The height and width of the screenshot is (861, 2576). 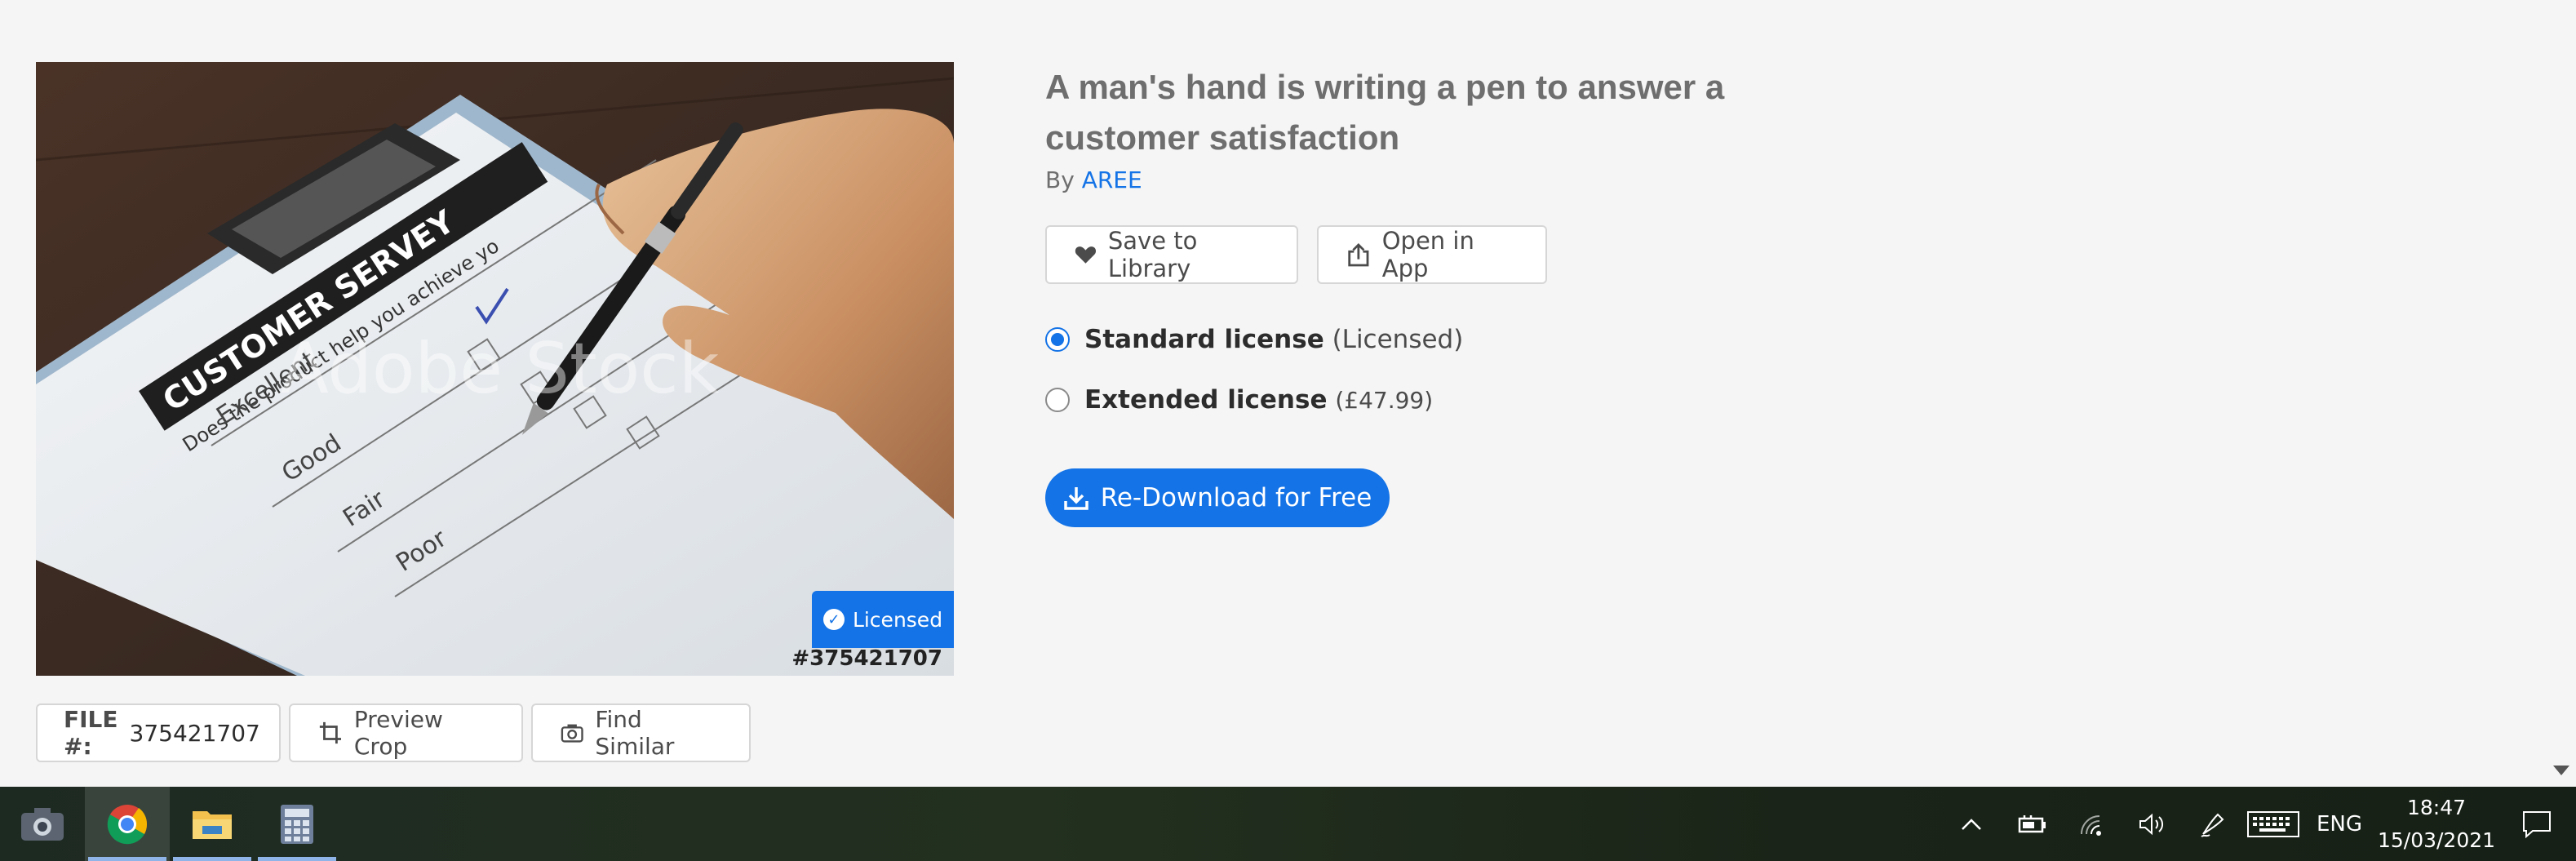 I want to click on check-circle-icon: ✓, so click(x=833, y=619).